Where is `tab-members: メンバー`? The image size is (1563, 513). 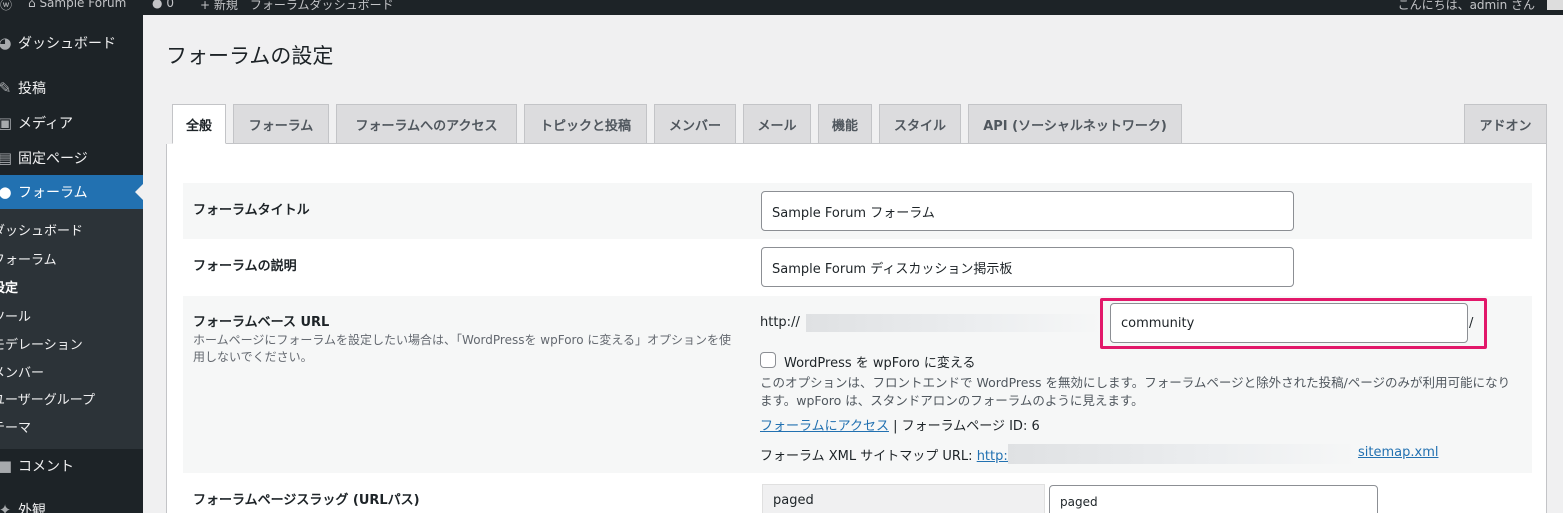
tab-members: メンバー is located at coordinates (695, 124).